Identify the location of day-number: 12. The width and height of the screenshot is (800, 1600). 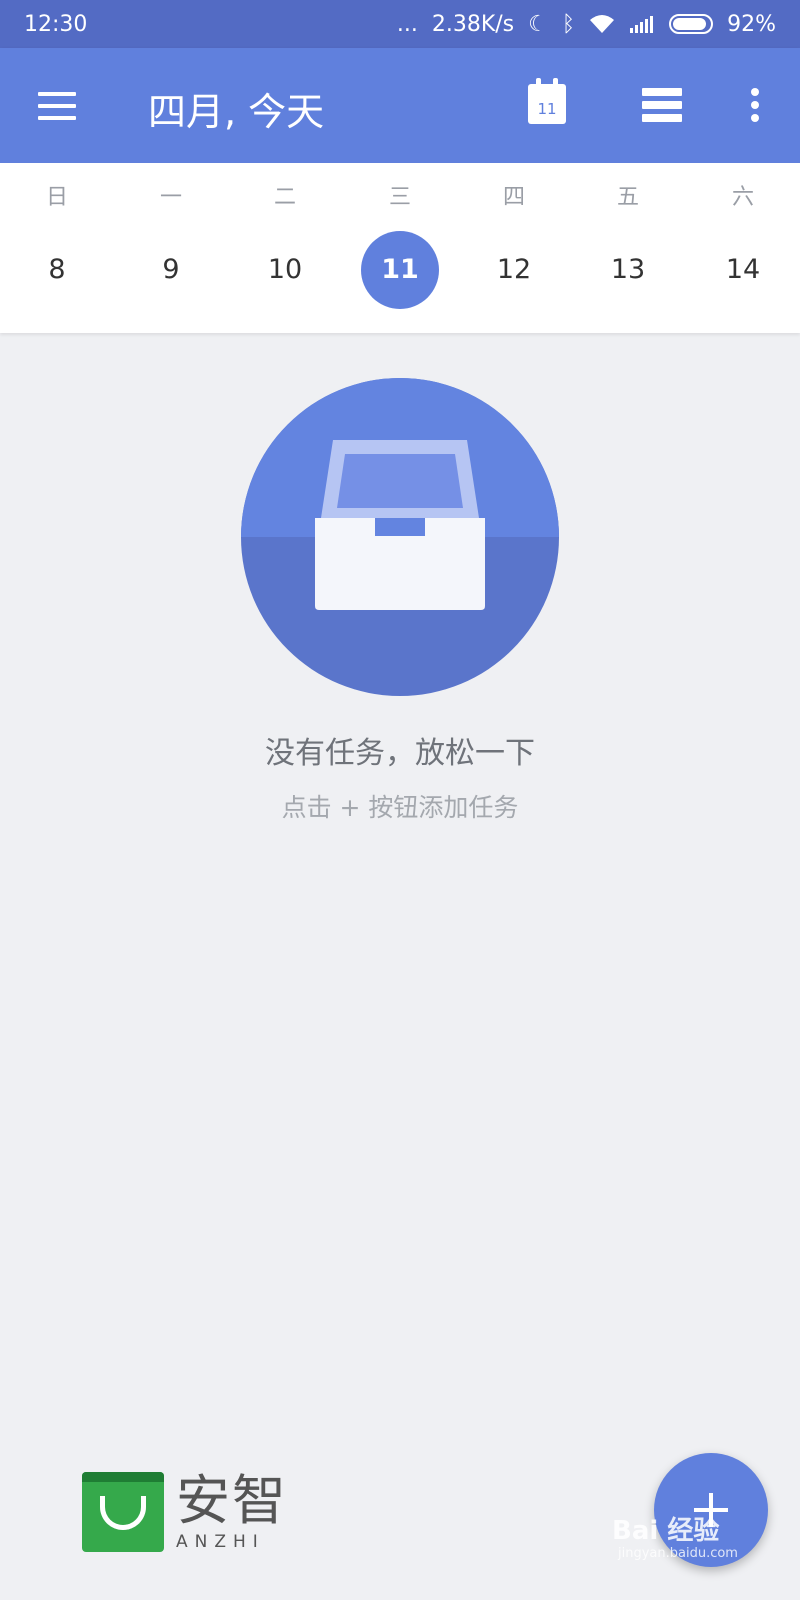
(514, 269).